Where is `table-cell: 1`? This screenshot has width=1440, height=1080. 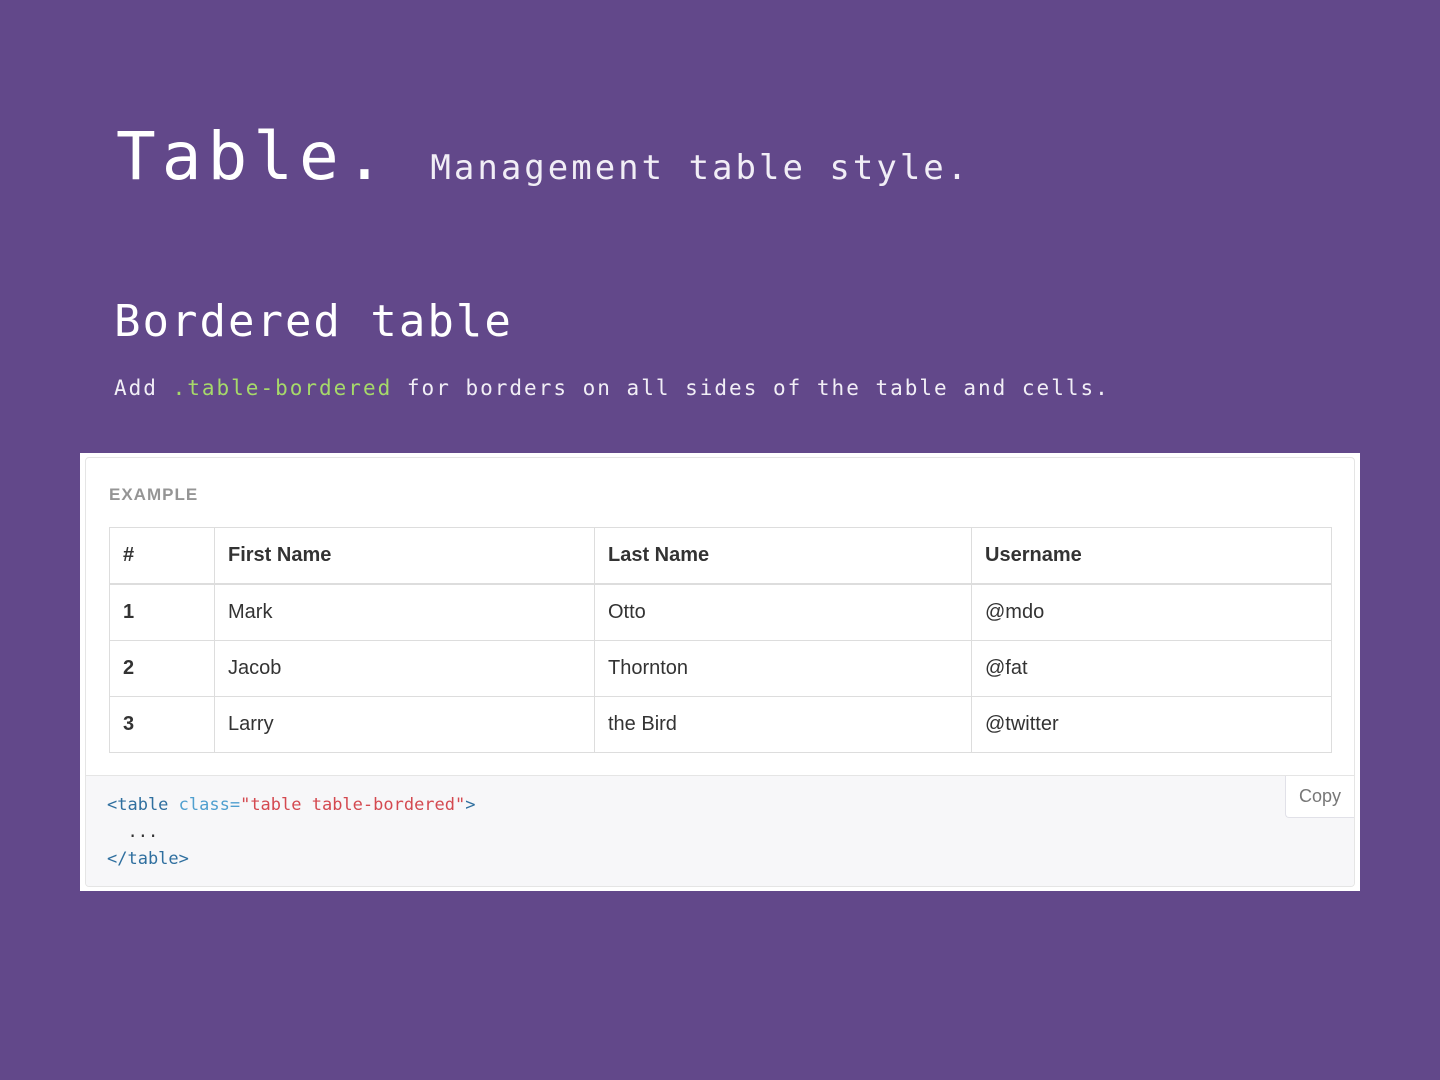 table-cell: 1 is located at coordinates (162, 612).